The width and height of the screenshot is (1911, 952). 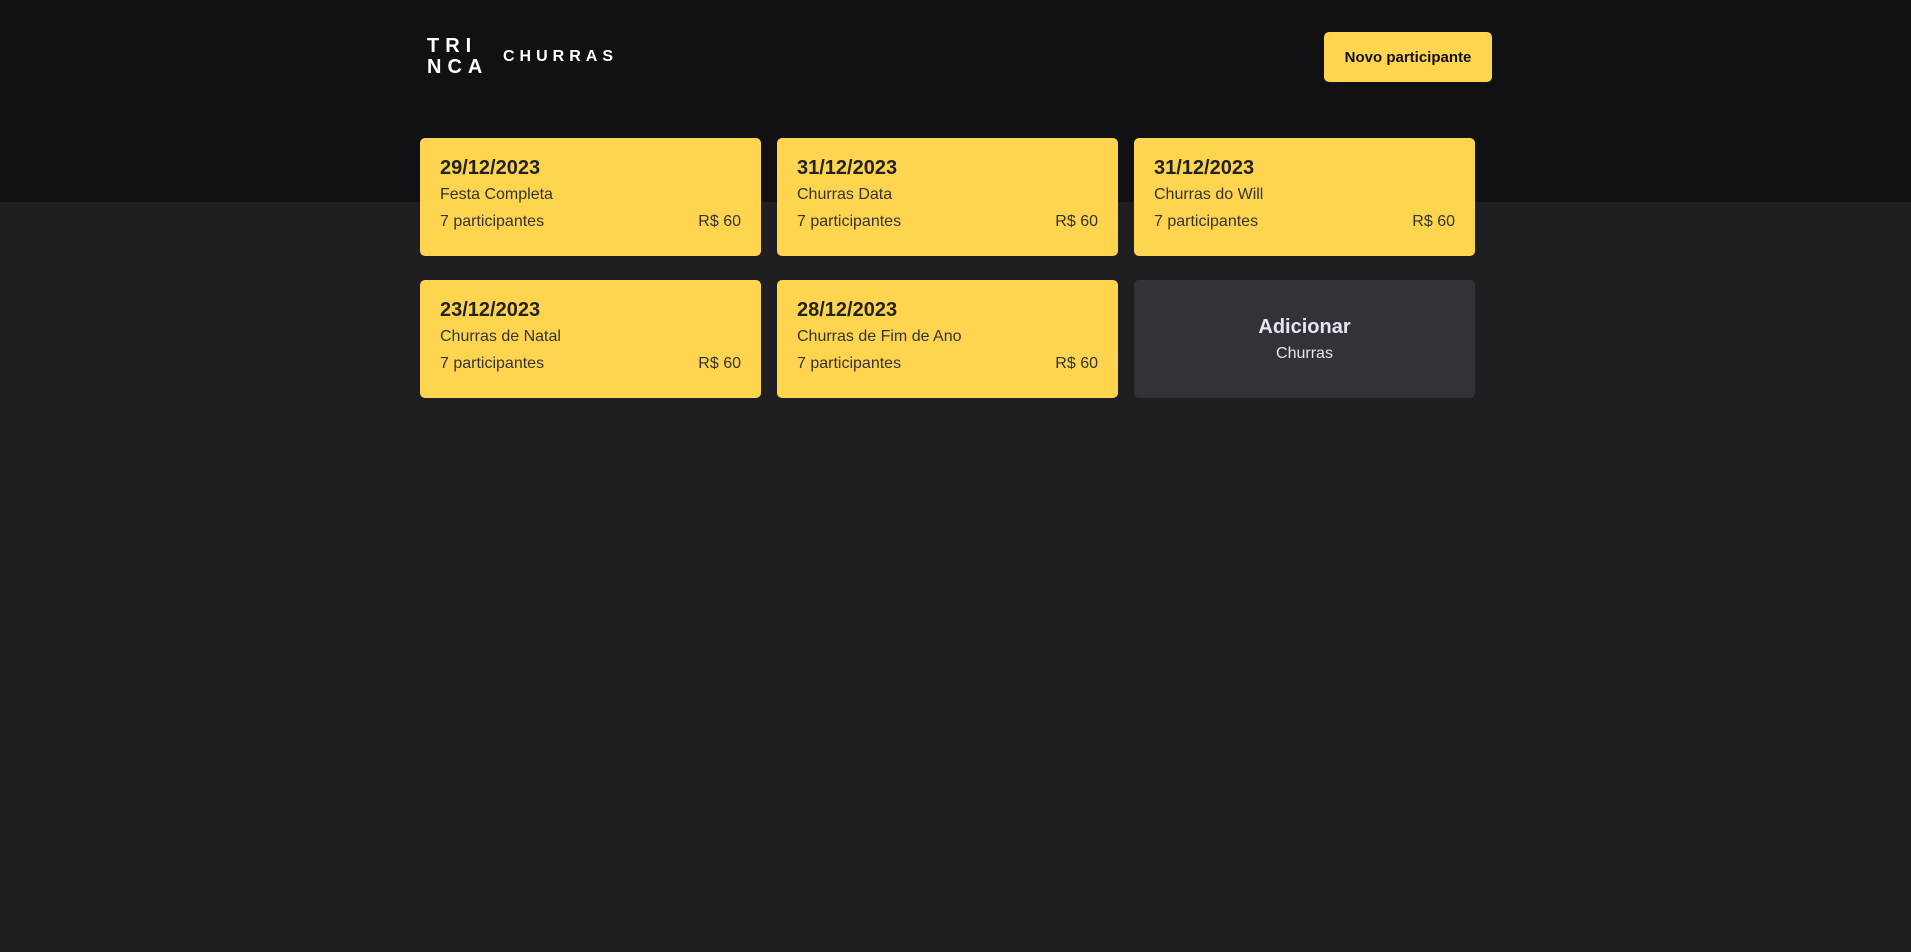 What do you see at coordinates (496, 194) in the screenshot?
I see `event-title: Festa Completa` at bounding box center [496, 194].